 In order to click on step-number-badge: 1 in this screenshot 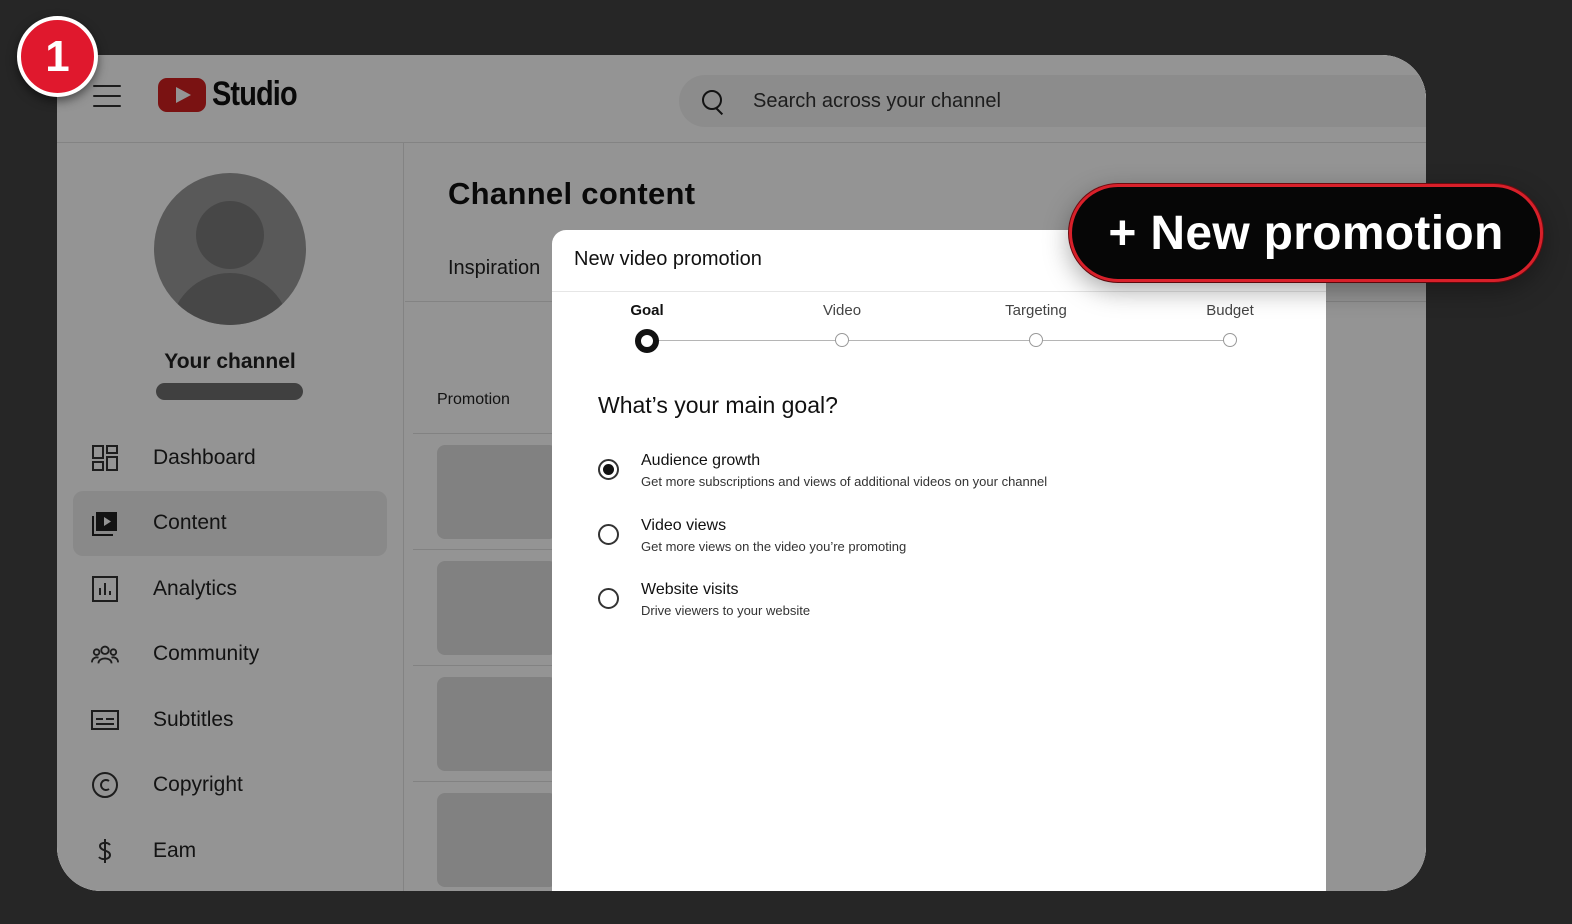, I will do `click(57, 56)`.